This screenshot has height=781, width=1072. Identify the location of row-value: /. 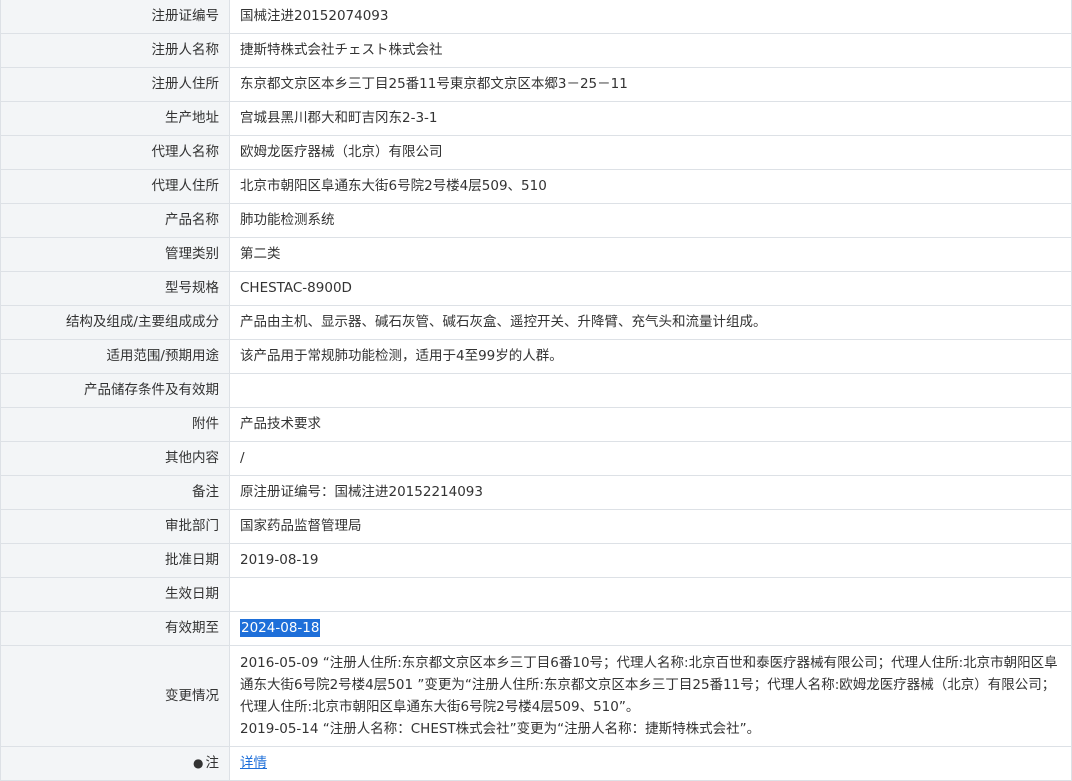
(650, 458).